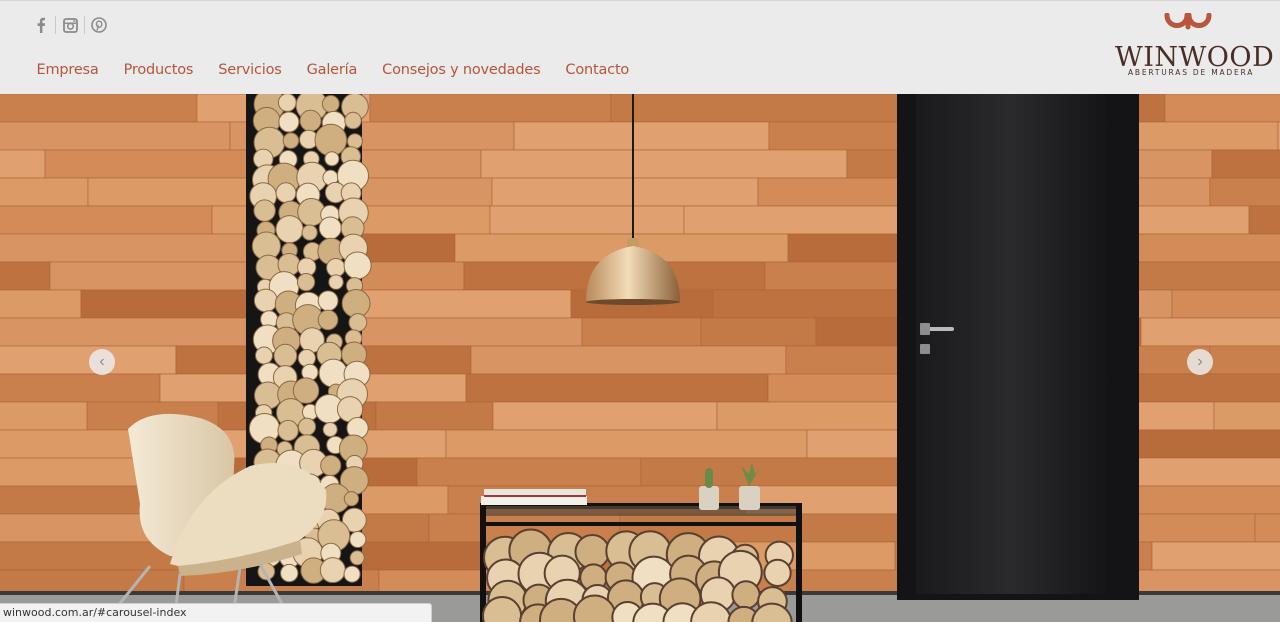 The width and height of the screenshot is (1280, 622). Describe the element at coordinates (250, 70) in the screenshot. I see `nav-item-servicios: Servicios` at that location.